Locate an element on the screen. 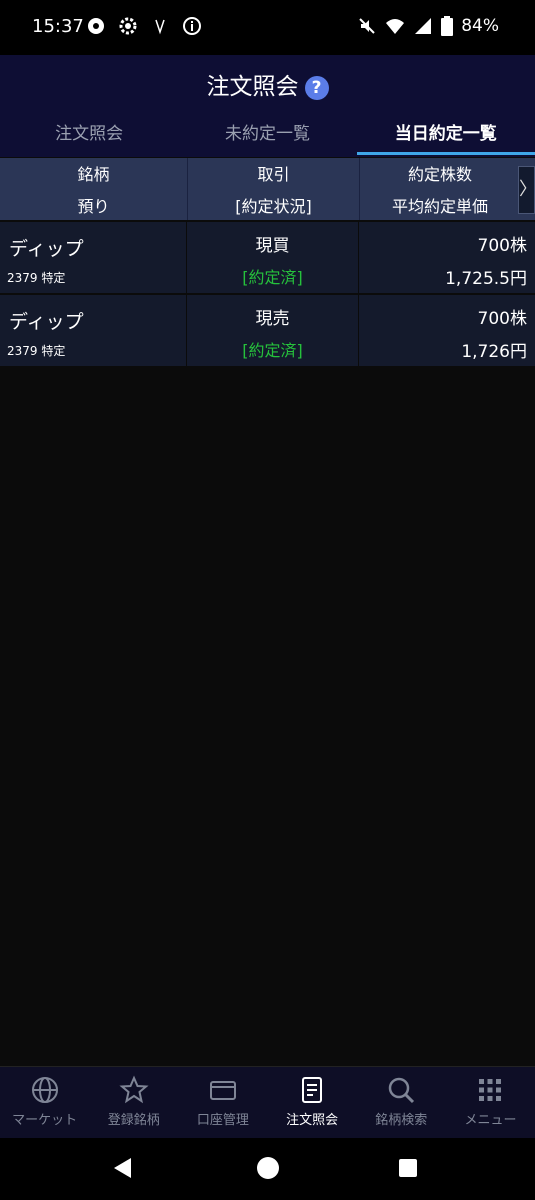 This screenshot has height=1200, width=535. nav-label: 注文照会 is located at coordinates (312, 1120).